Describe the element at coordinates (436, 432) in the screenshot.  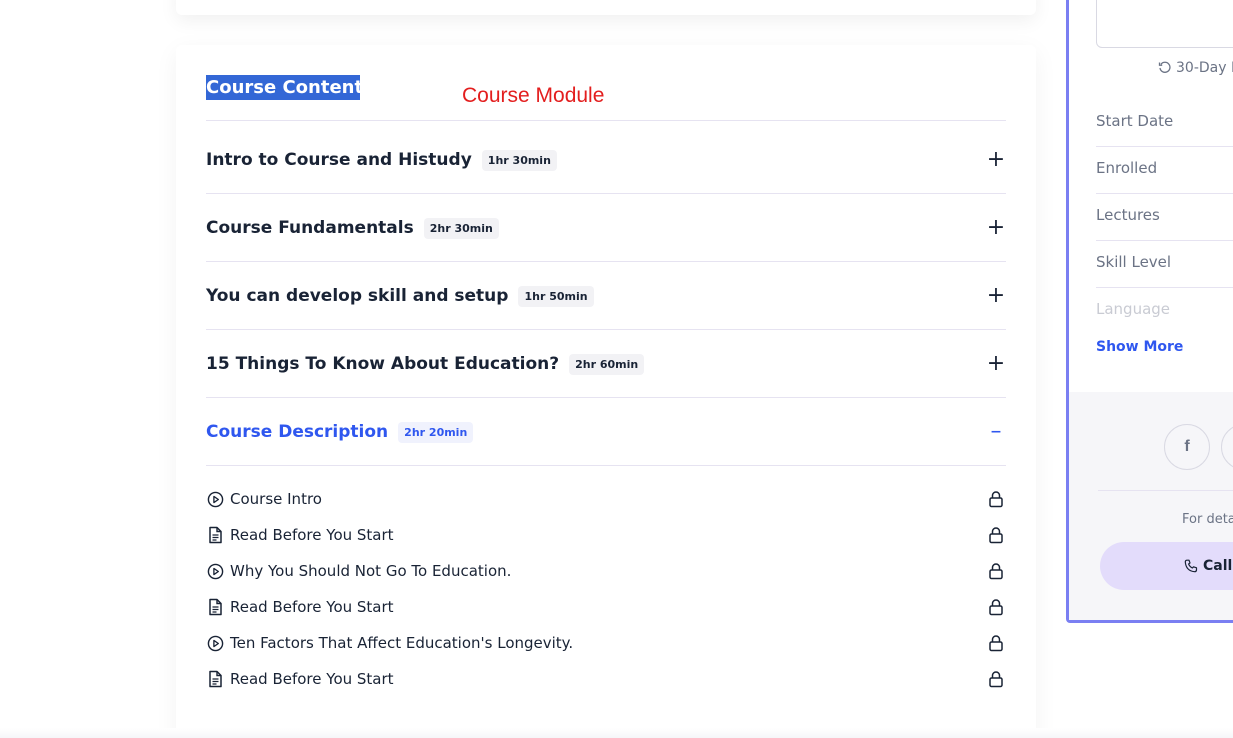
I see `duration-badge: 2hr 20min` at that location.